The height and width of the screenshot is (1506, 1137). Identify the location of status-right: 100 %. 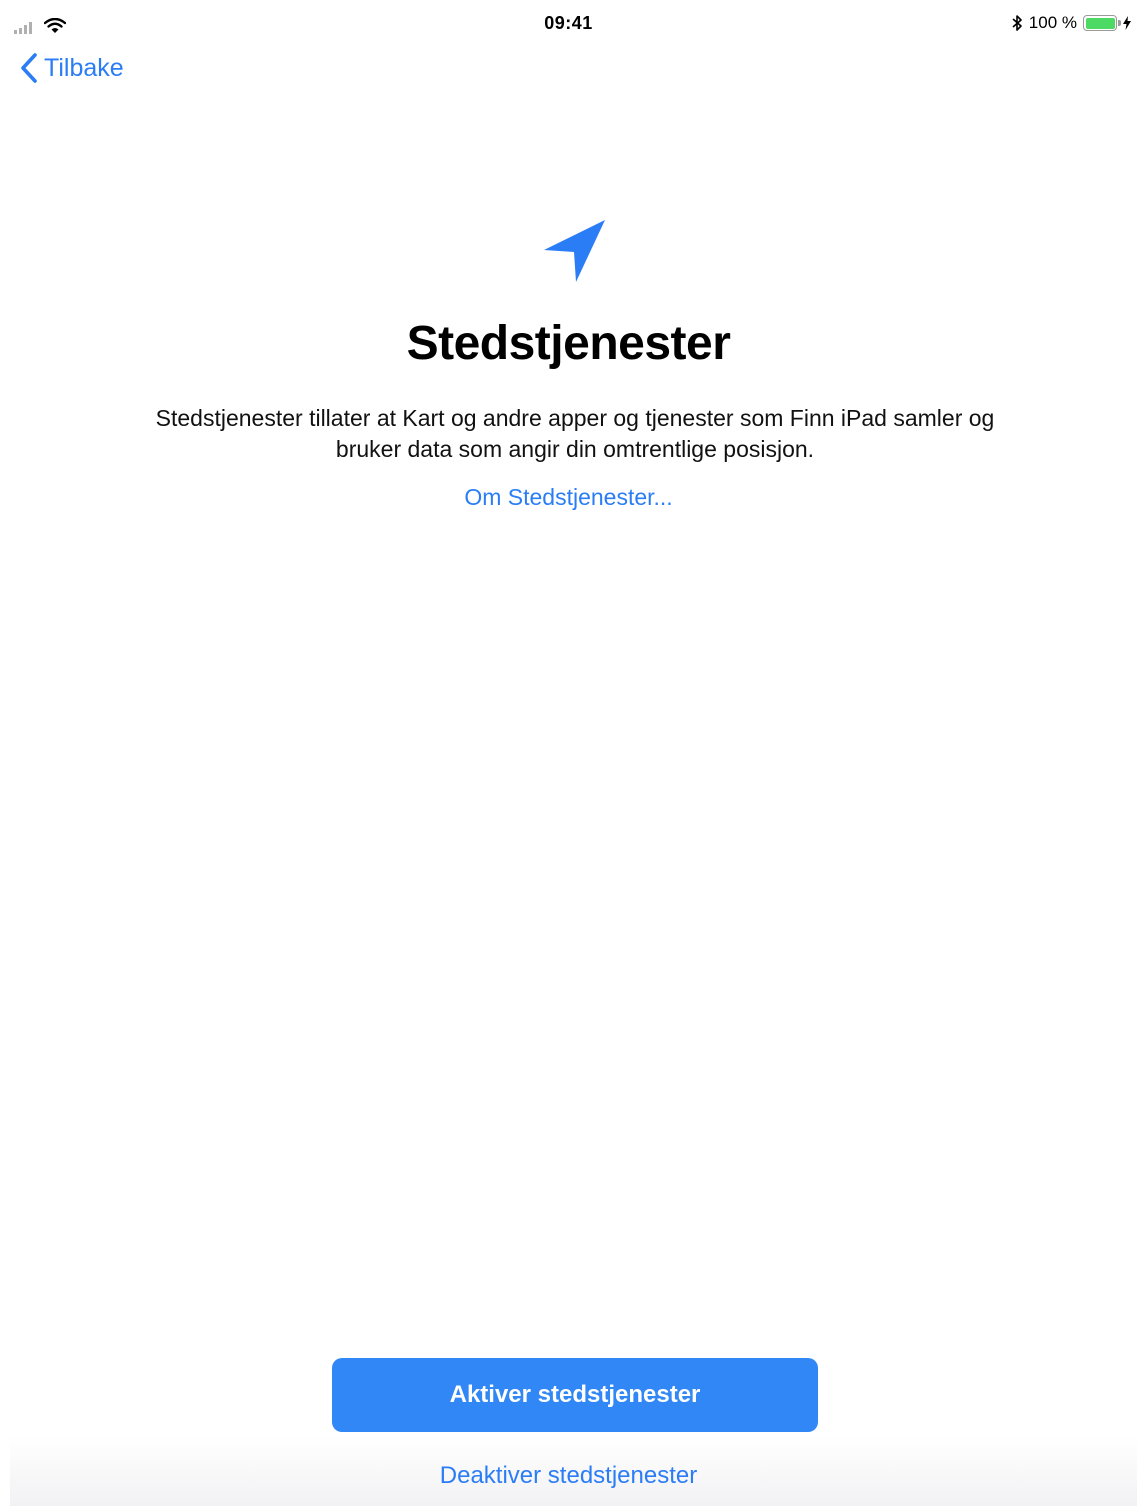
(1071, 23).